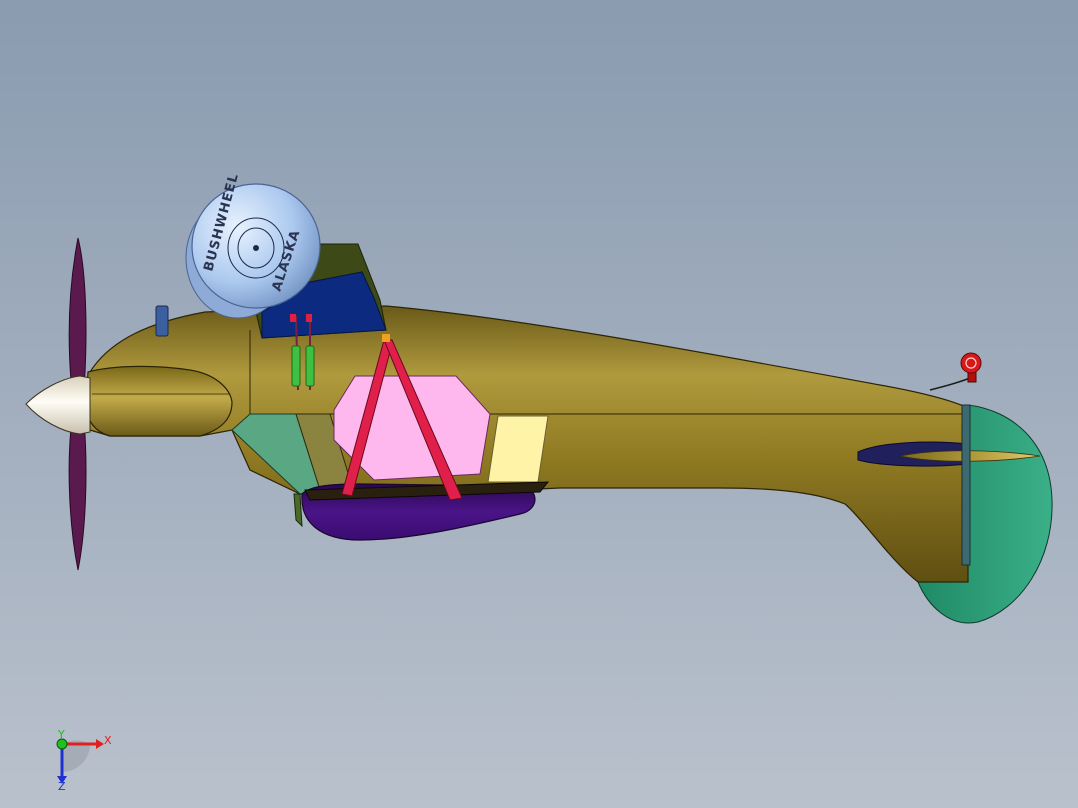  What do you see at coordinates (62, 786) in the screenshot?
I see `z-axis-label: Z` at bounding box center [62, 786].